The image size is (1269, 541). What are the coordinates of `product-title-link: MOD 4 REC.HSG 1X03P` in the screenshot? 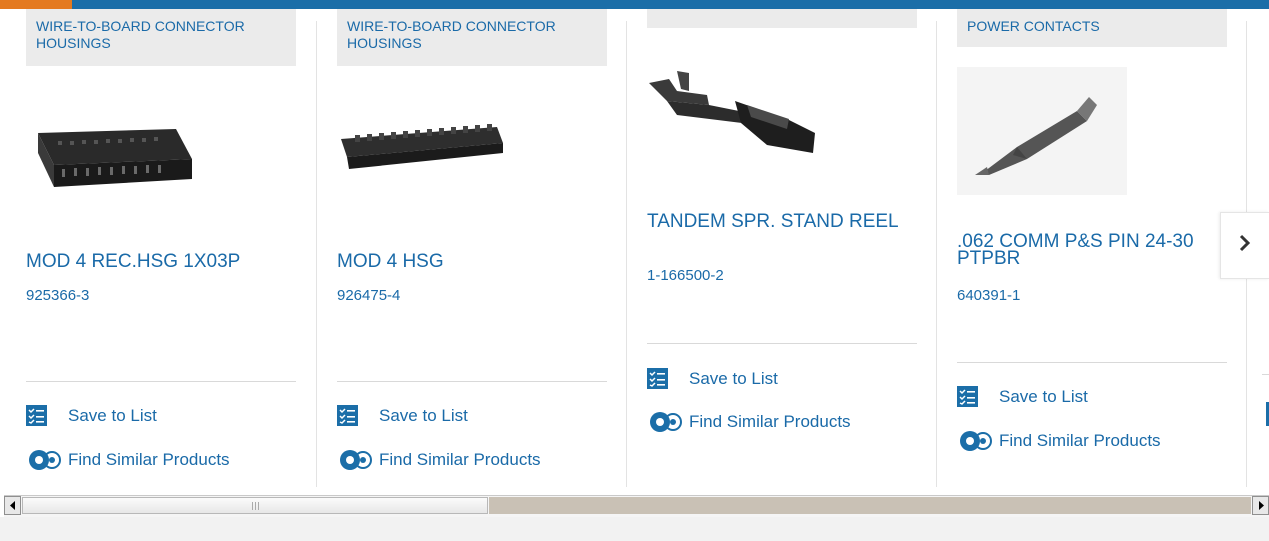 It's located at (156, 261).